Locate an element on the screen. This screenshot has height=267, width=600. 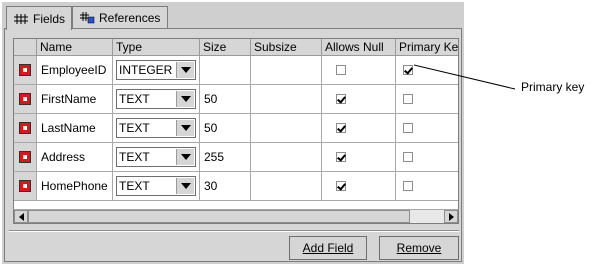
tab-references-label: References is located at coordinates (130, 17).